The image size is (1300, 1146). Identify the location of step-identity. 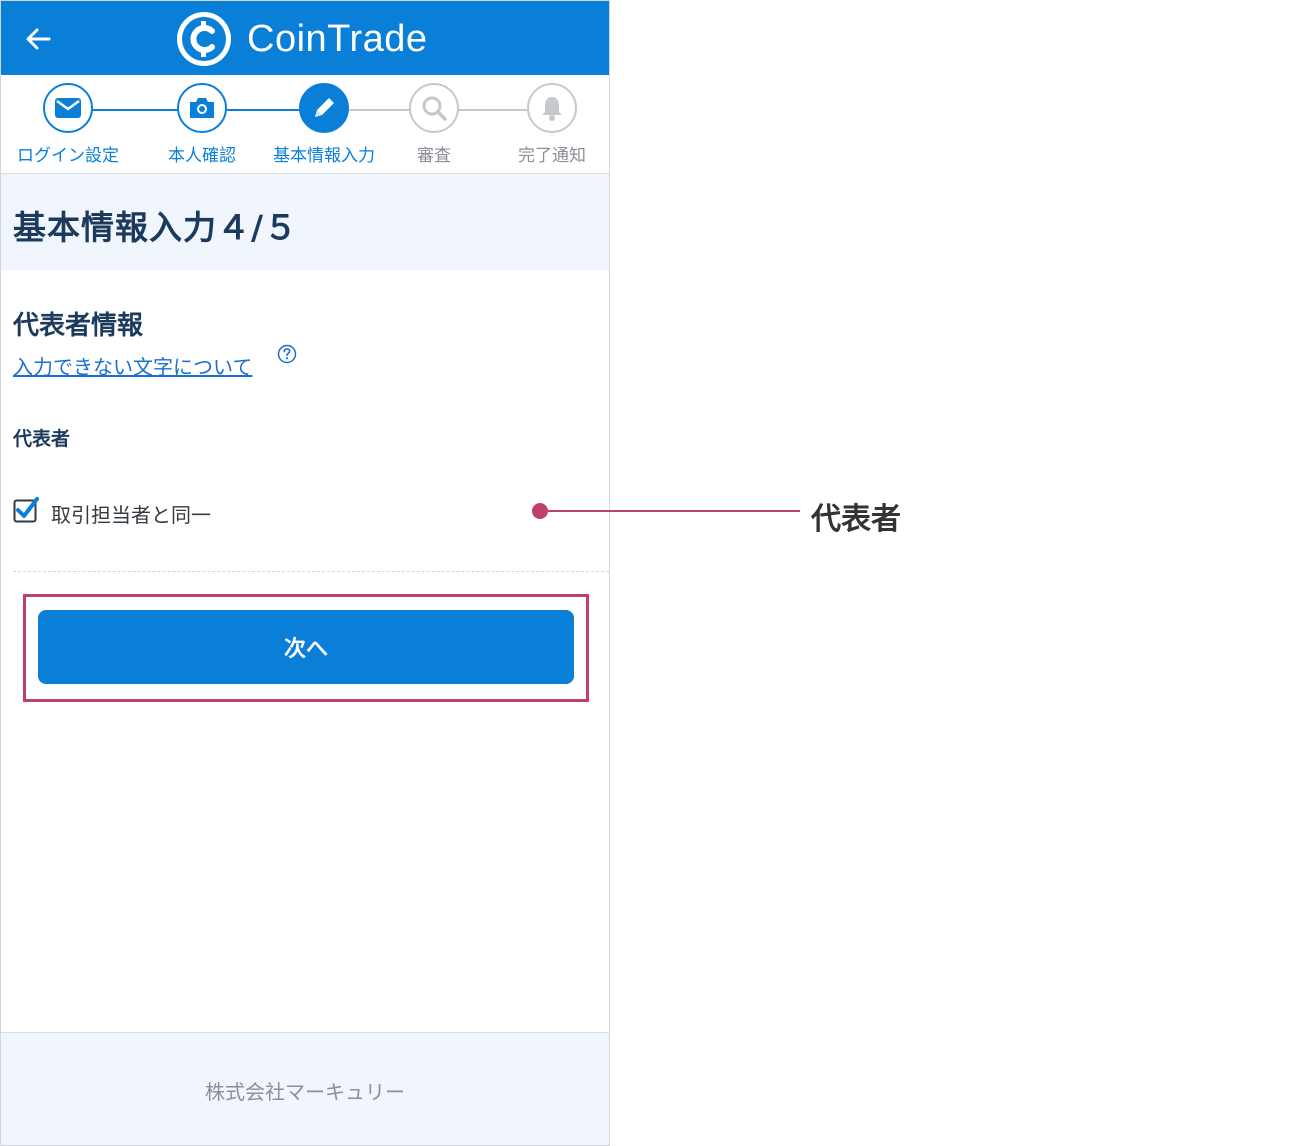
(202, 108).